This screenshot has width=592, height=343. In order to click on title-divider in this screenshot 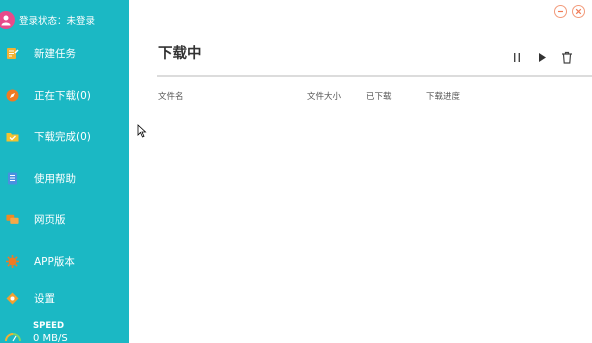, I will do `click(374, 76)`.